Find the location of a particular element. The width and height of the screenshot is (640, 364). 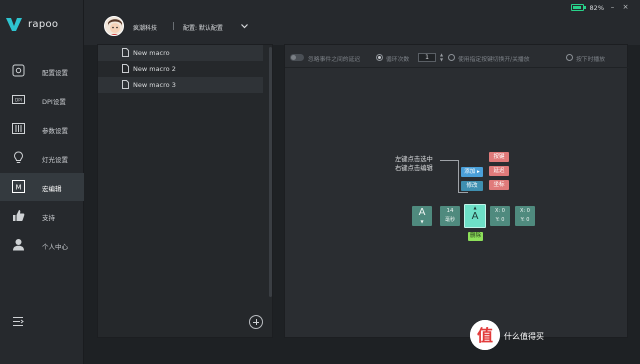

sidebar-item-label: DPI设置 is located at coordinates (54, 102).